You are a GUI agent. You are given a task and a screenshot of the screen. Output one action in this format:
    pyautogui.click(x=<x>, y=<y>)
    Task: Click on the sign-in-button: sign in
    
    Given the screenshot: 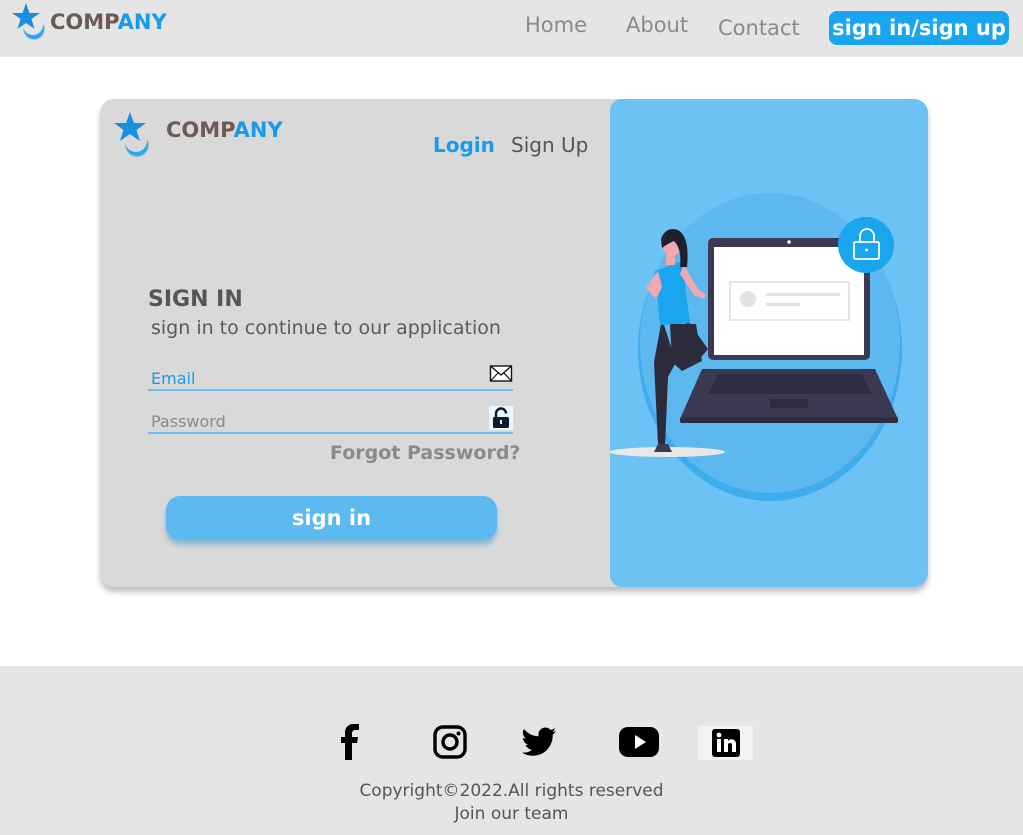 What is the action you would take?
    pyautogui.click(x=331, y=518)
    